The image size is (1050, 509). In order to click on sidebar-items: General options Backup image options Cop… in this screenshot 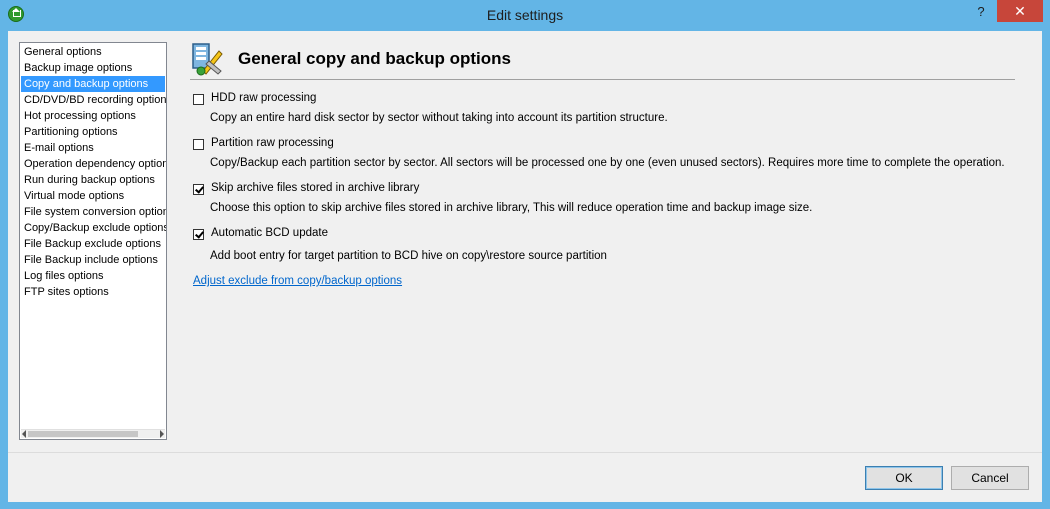, I will do `click(93, 172)`.